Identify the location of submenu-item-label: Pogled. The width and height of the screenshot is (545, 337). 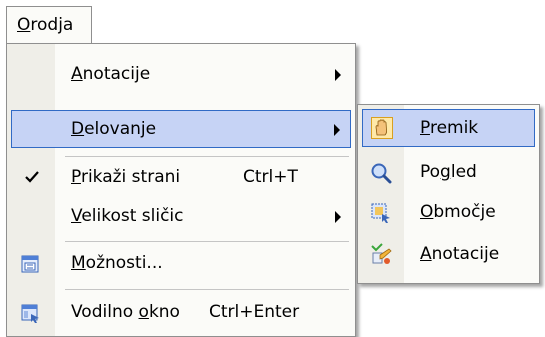
(448, 172).